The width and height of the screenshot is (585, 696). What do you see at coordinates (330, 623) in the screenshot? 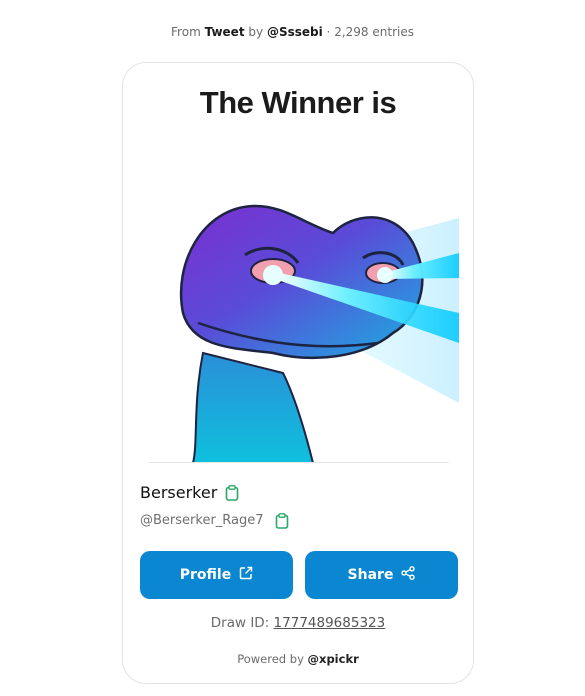
I see `draw-id-link: 1777489685323` at bounding box center [330, 623].